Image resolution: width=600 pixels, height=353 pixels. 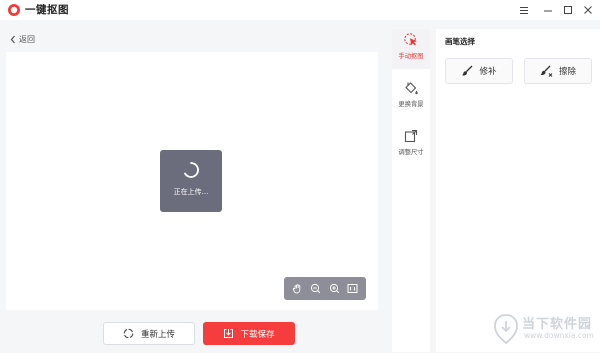 I want to click on minimize-icon, so click(x=548, y=10).